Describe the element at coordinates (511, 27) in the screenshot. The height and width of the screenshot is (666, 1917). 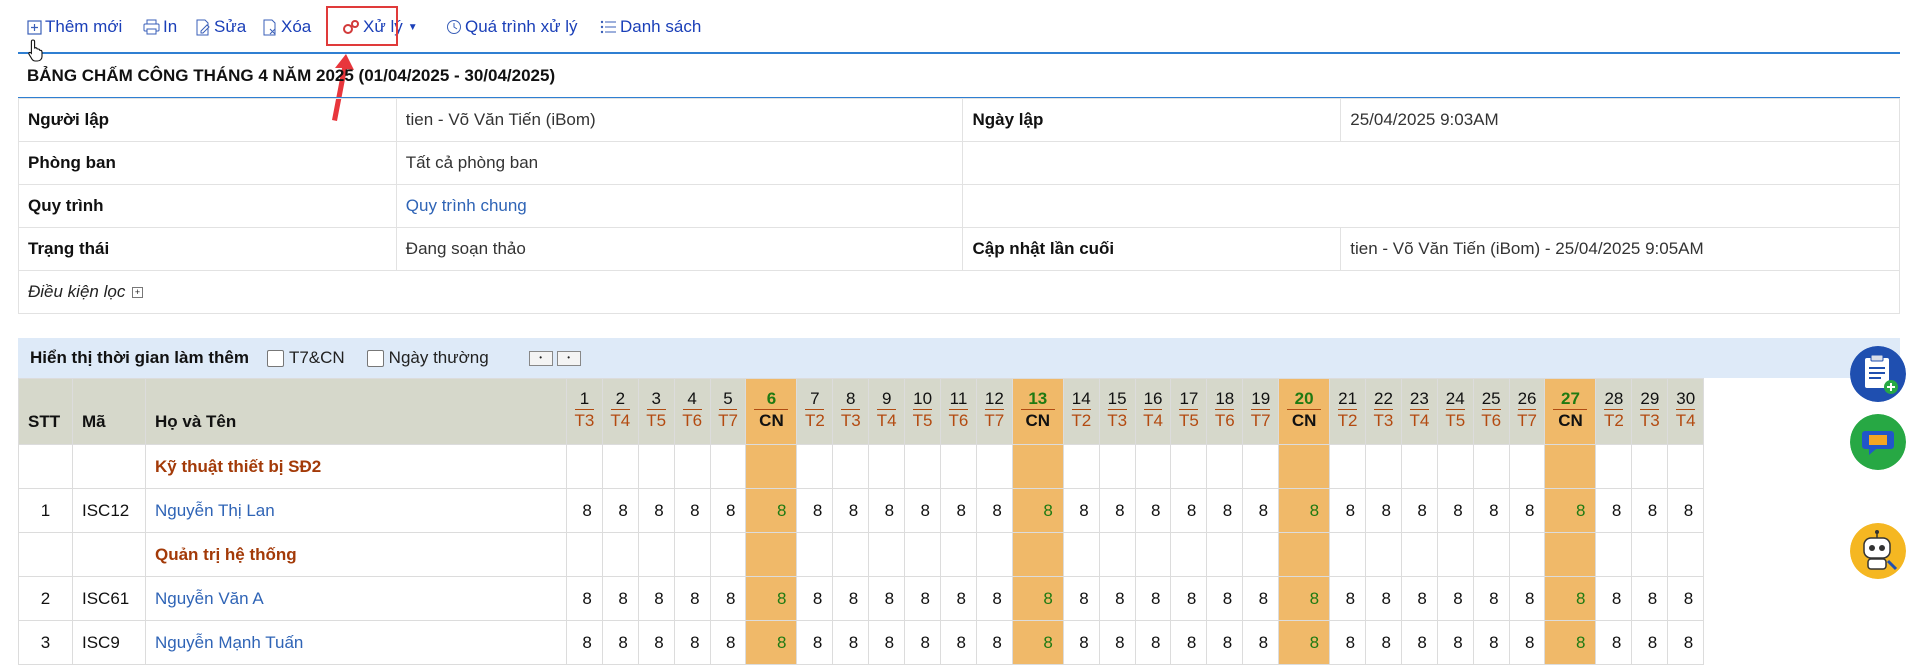
I see `process-history-button: Quá trình xử lý` at that location.